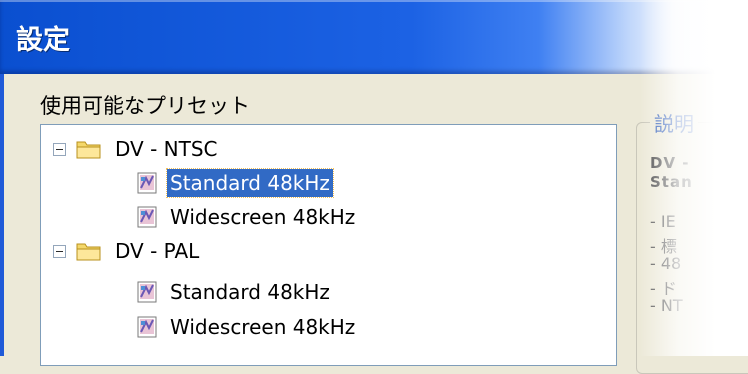  I want to click on tree-item-ntsc-standard: Standard 48kHz, so click(235, 183).